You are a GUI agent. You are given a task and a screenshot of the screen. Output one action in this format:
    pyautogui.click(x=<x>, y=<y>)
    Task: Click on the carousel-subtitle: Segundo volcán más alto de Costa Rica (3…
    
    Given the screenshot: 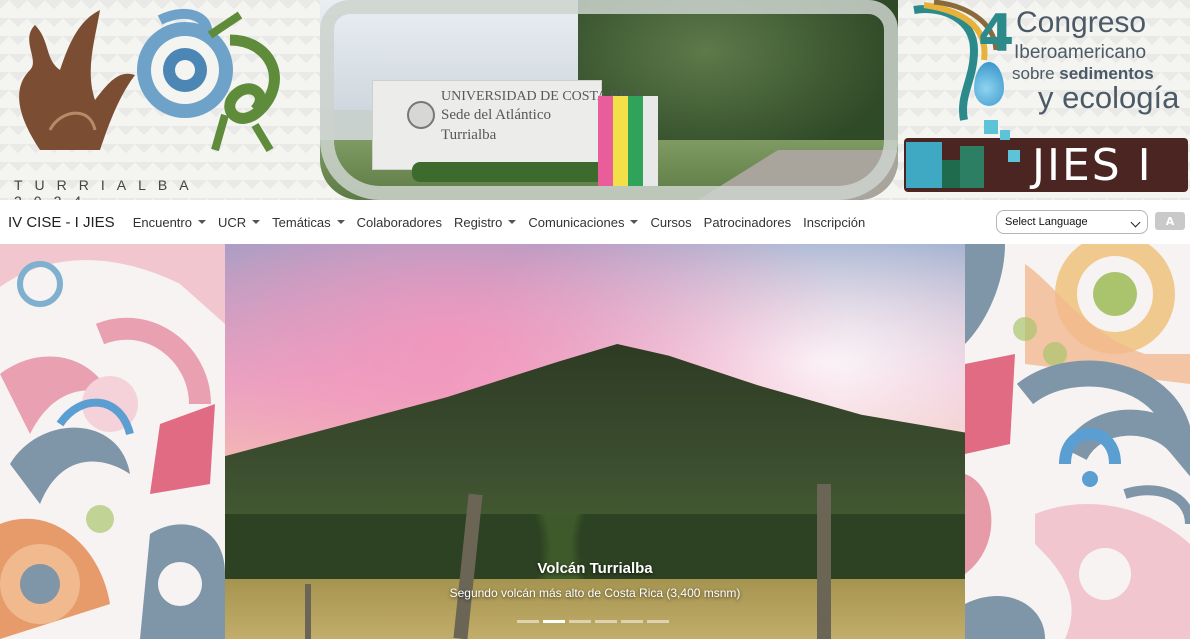 What is the action you would take?
    pyautogui.click(x=595, y=593)
    